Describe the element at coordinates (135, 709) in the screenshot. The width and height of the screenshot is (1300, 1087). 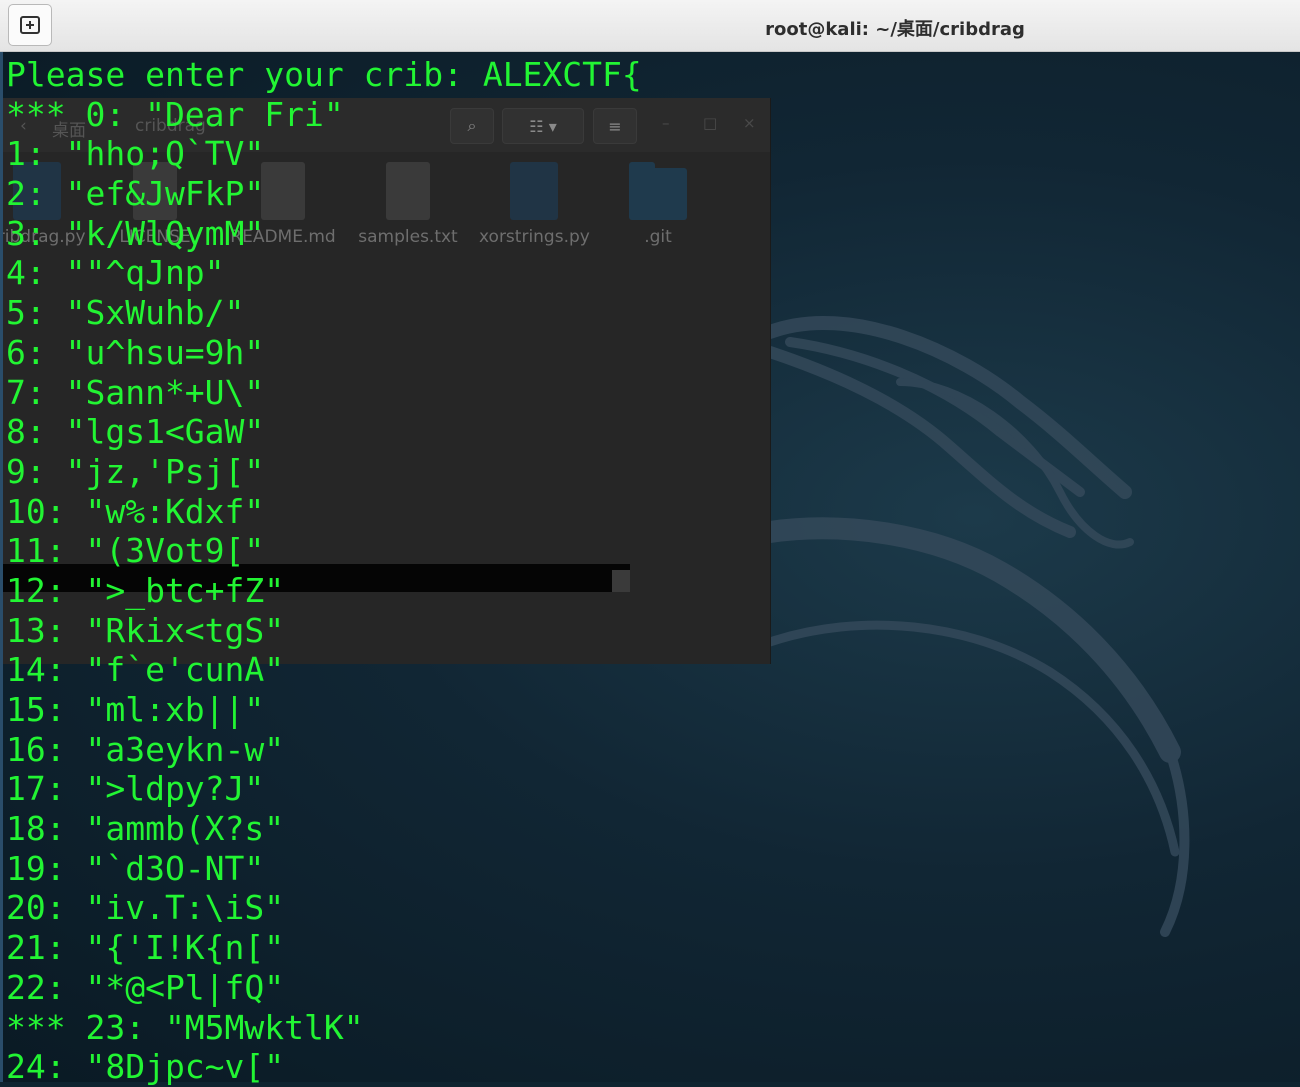
I see `terminal-output-line: 15: "ml:xb||"` at that location.